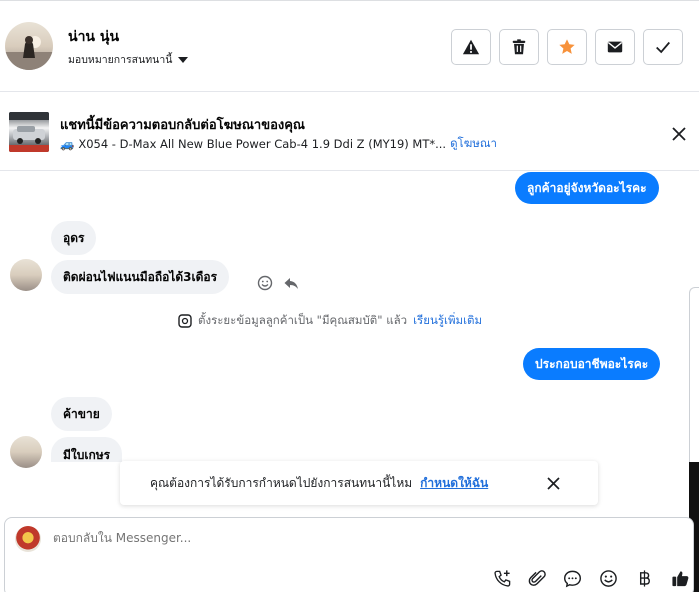 This screenshot has width=699, height=592. I want to click on close-prompt-button, so click(553, 483).